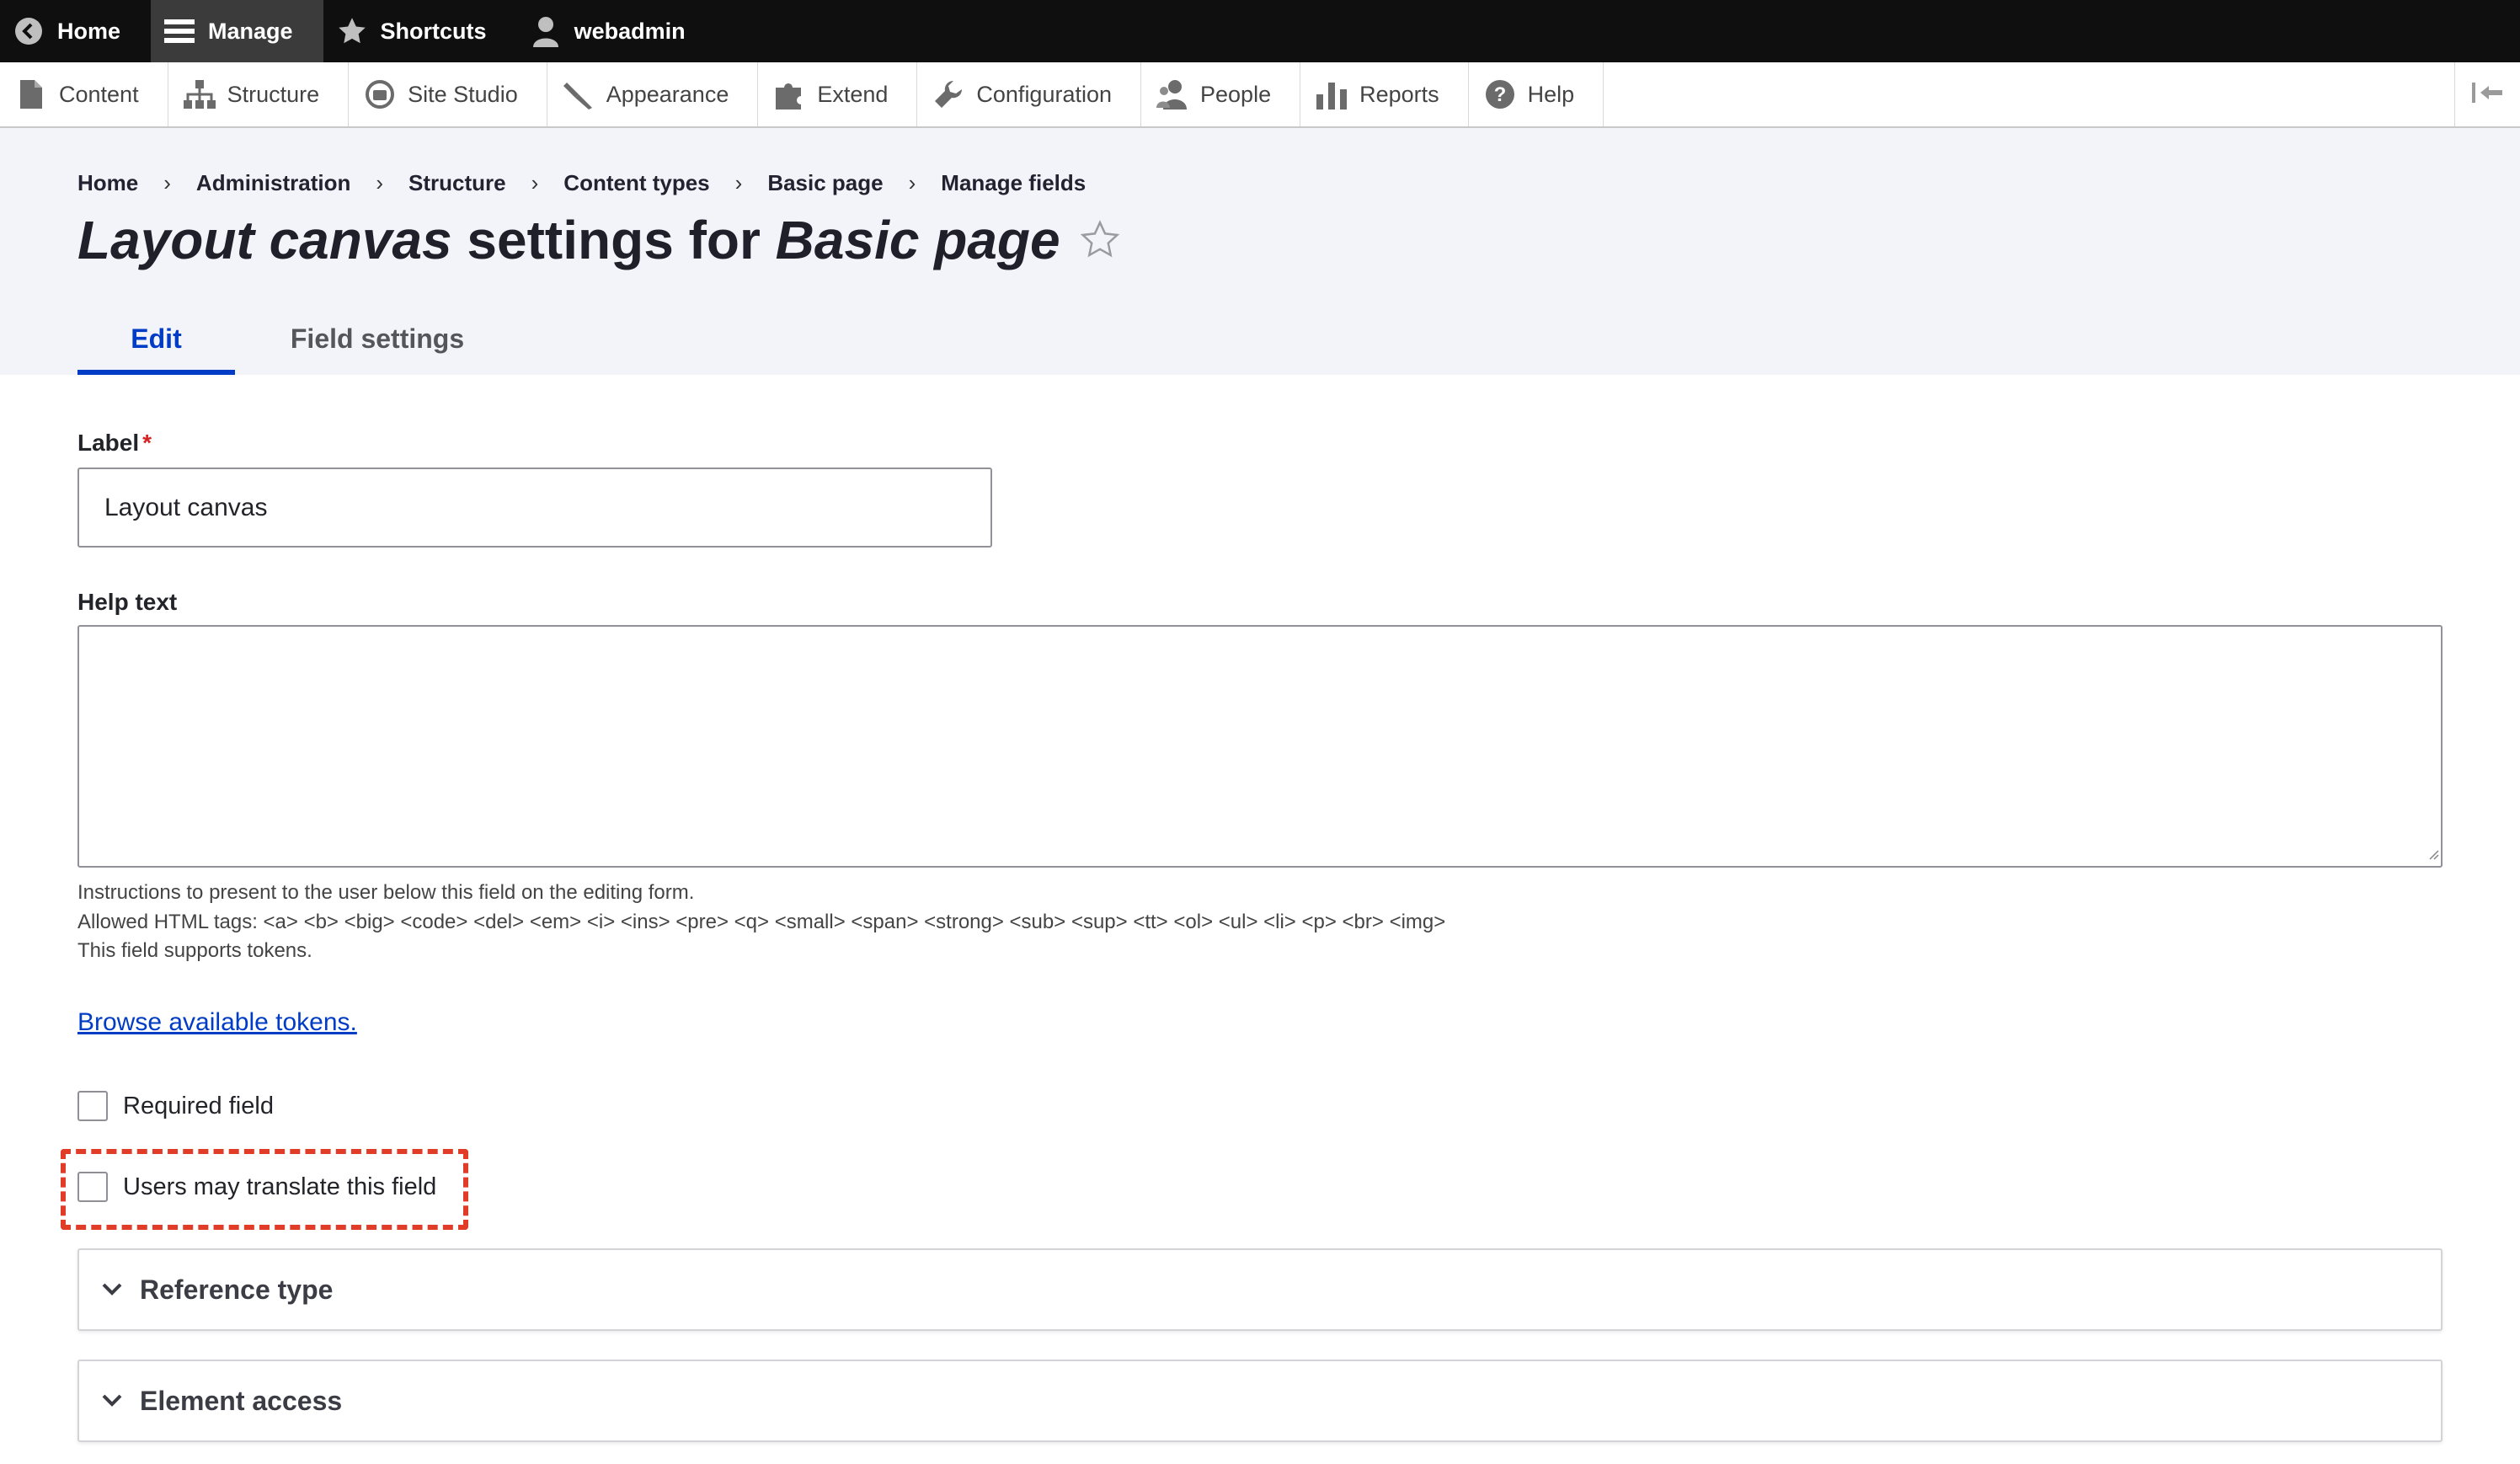 This screenshot has width=2520, height=1464. I want to click on reference-type-summary: Reference type, so click(237, 1289).